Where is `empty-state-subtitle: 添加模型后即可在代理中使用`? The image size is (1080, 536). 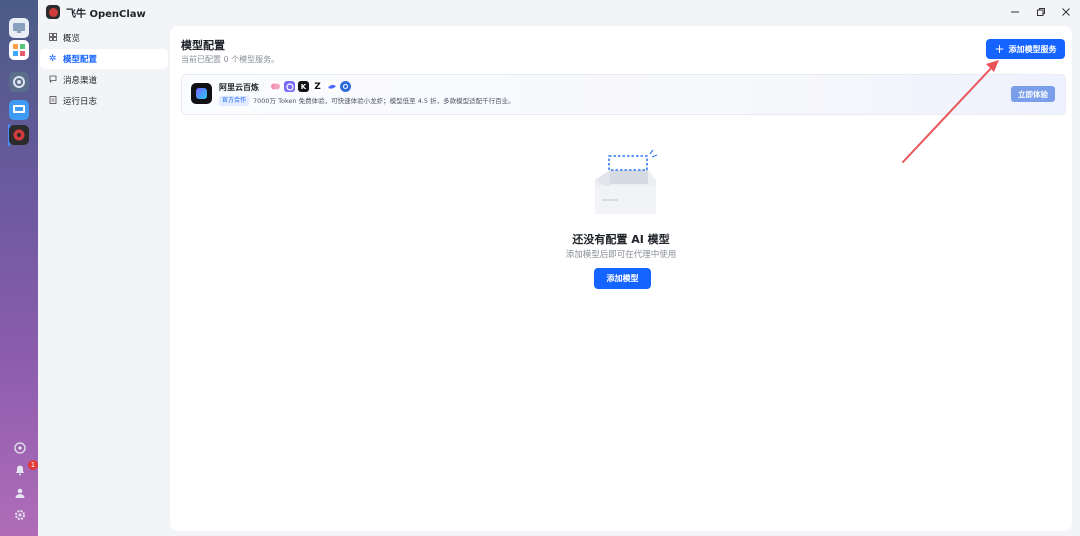
empty-state-subtitle: 添加模型后即可在代理中使用 is located at coordinates (621, 255).